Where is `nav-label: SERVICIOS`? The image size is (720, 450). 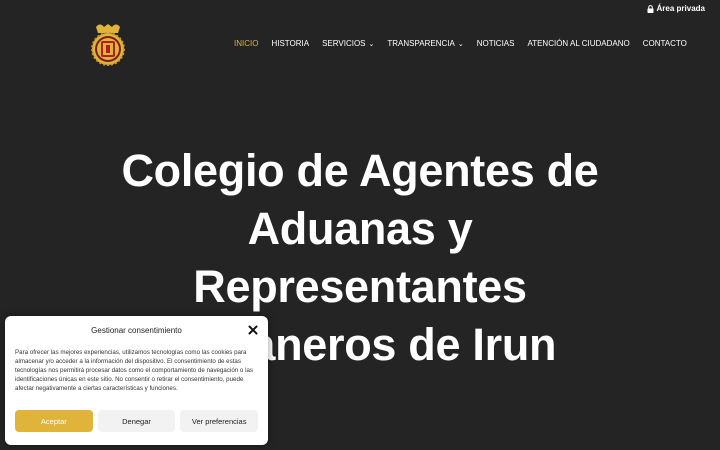 nav-label: SERVICIOS is located at coordinates (344, 43).